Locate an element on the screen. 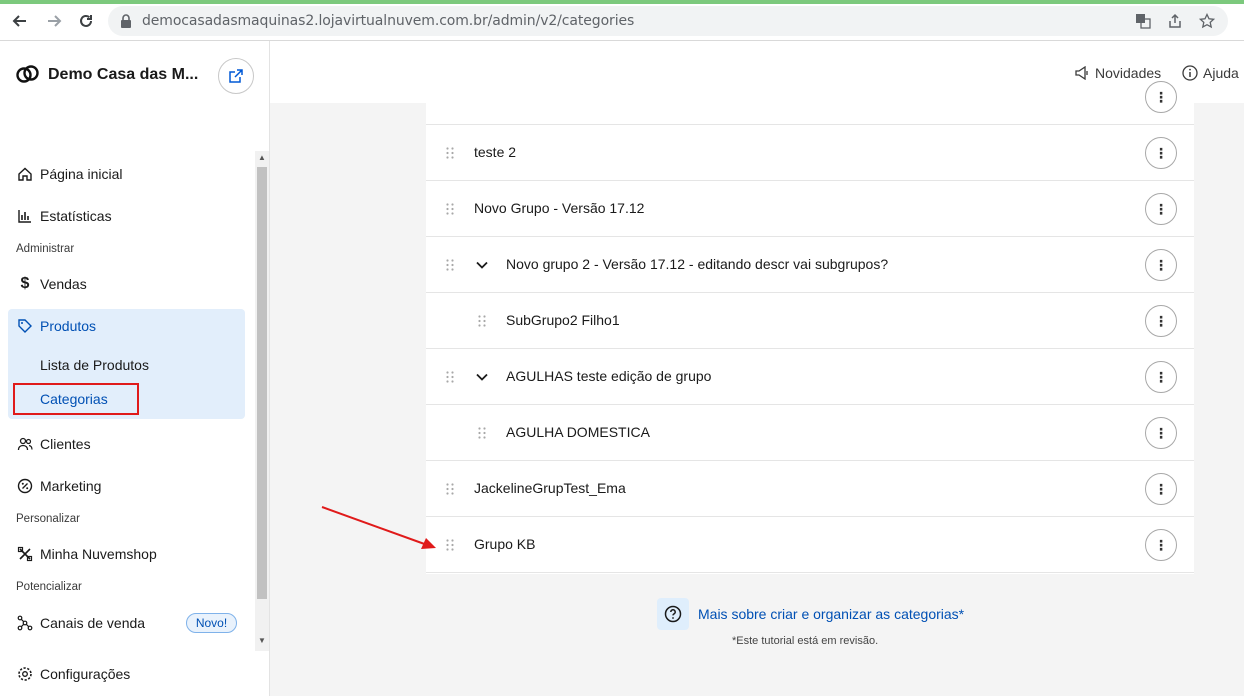 This screenshot has width=1244, height=696. question-icon is located at coordinates (673, 614).